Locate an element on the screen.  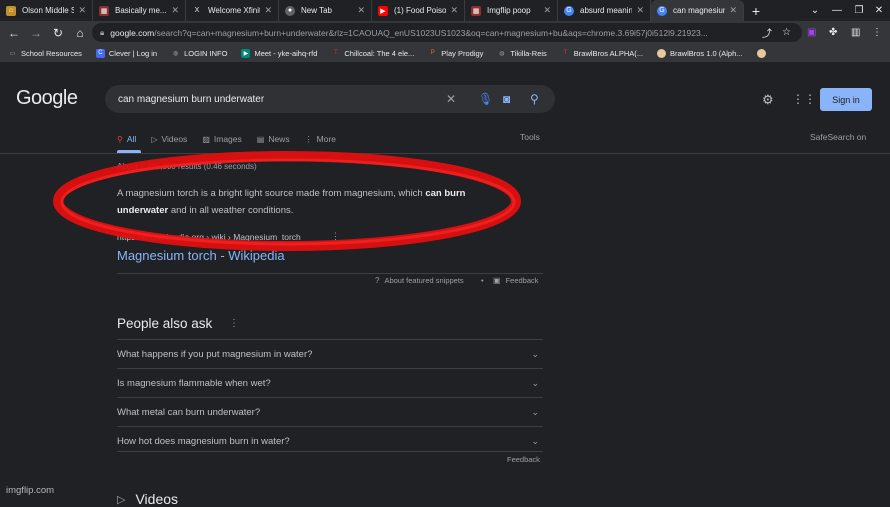
clear-icon: ✕ is located at coordinates (451, 99).